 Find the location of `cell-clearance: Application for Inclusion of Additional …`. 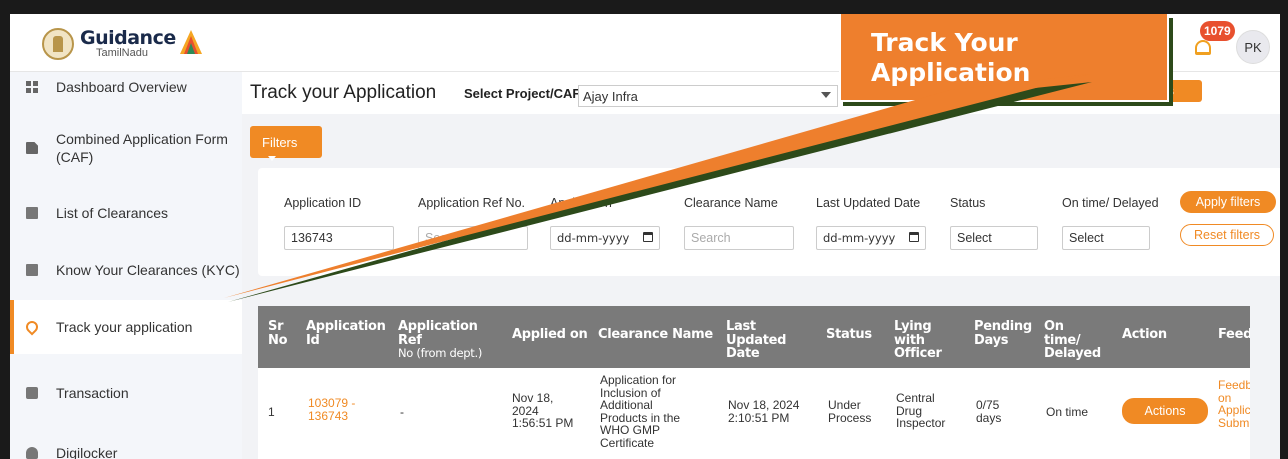

cell-clearance: Application for Inclusion of Additional … is located at coordinates (640, 411).